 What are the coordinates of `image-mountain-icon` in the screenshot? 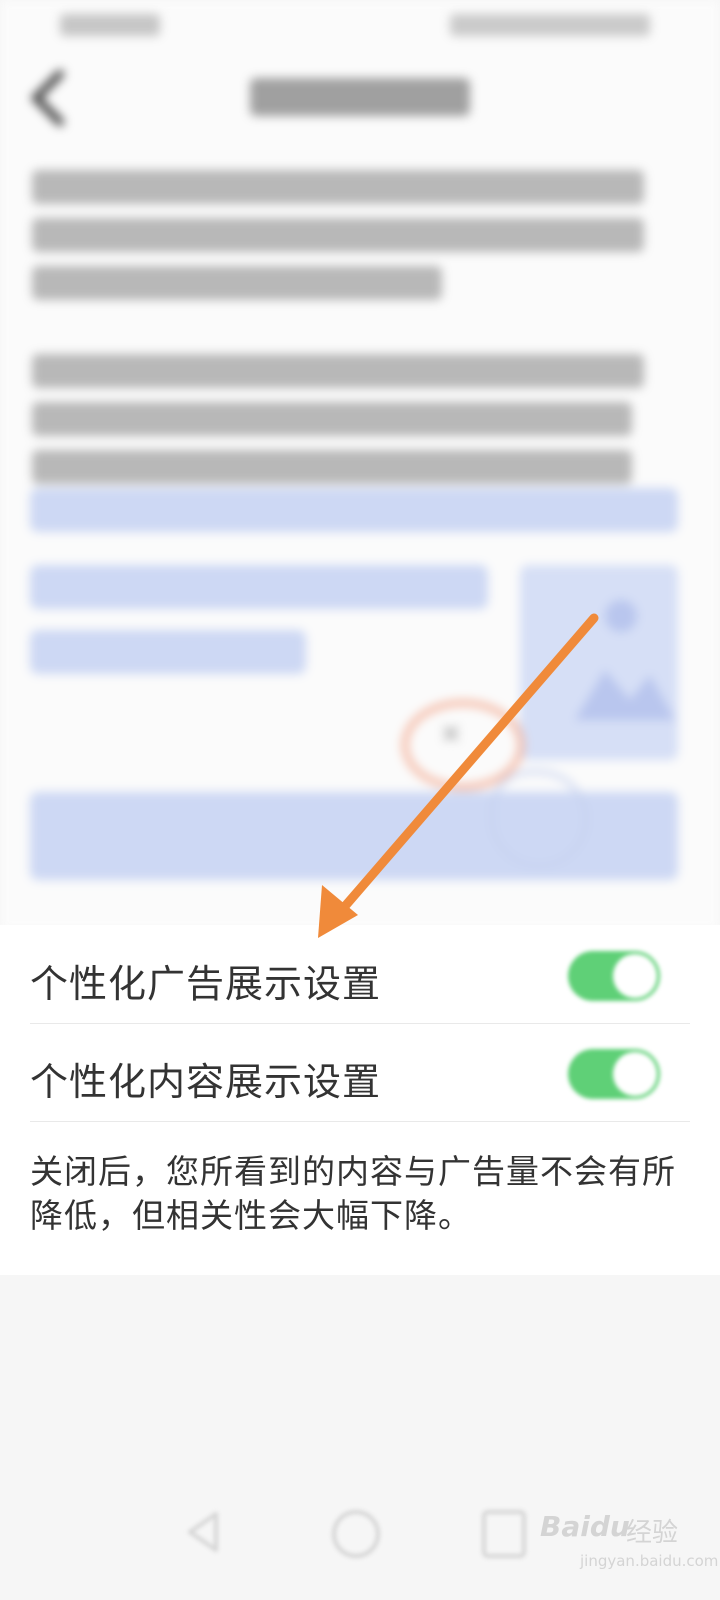 It's located at (625, 695).